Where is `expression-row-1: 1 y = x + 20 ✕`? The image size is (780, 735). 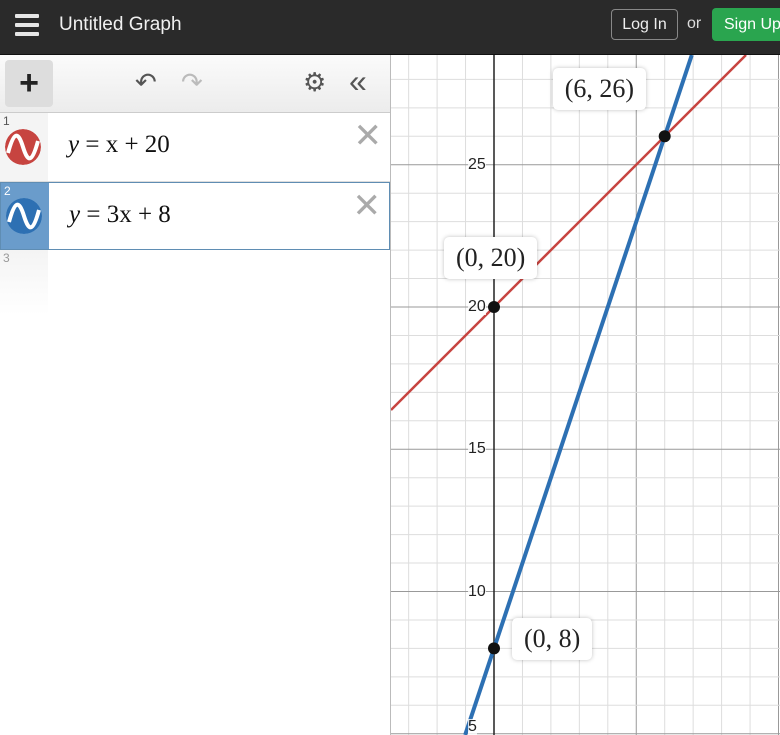
expression-row-1: 1 y = x + 20 ✕ is located at coordinates (195, 147).